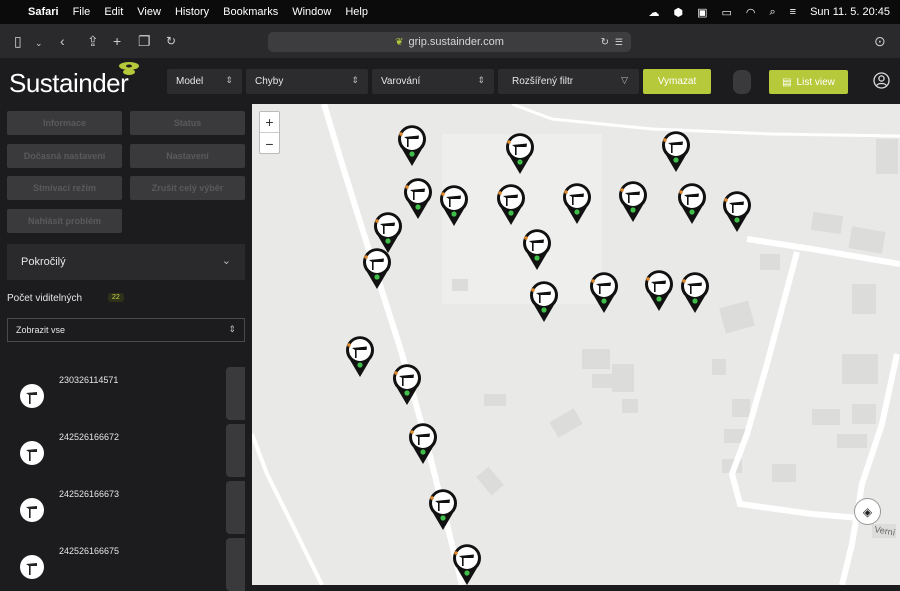  What do you see at coordinates (269, 143) in the screenshot?
I see `zoom-out-button: −` at bounding box center [269, 143].